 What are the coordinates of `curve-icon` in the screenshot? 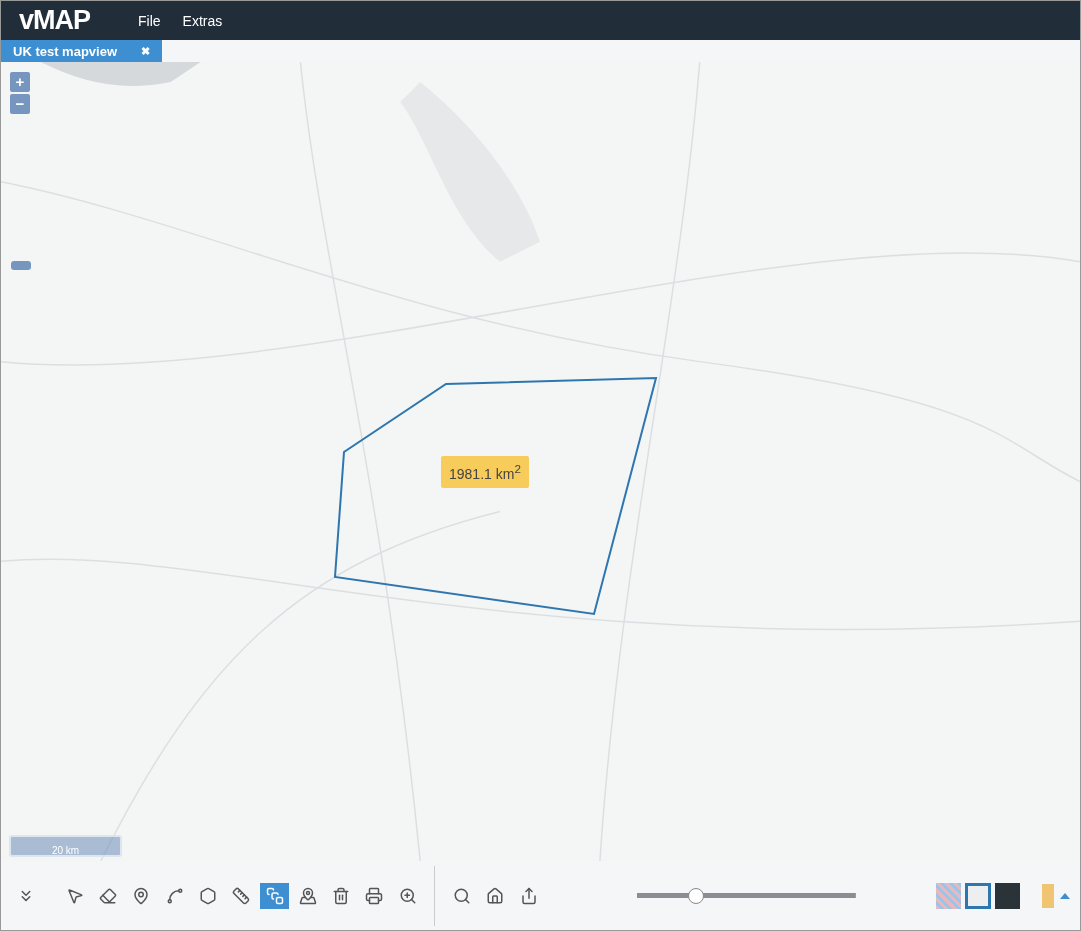 It's located at (174, 895).